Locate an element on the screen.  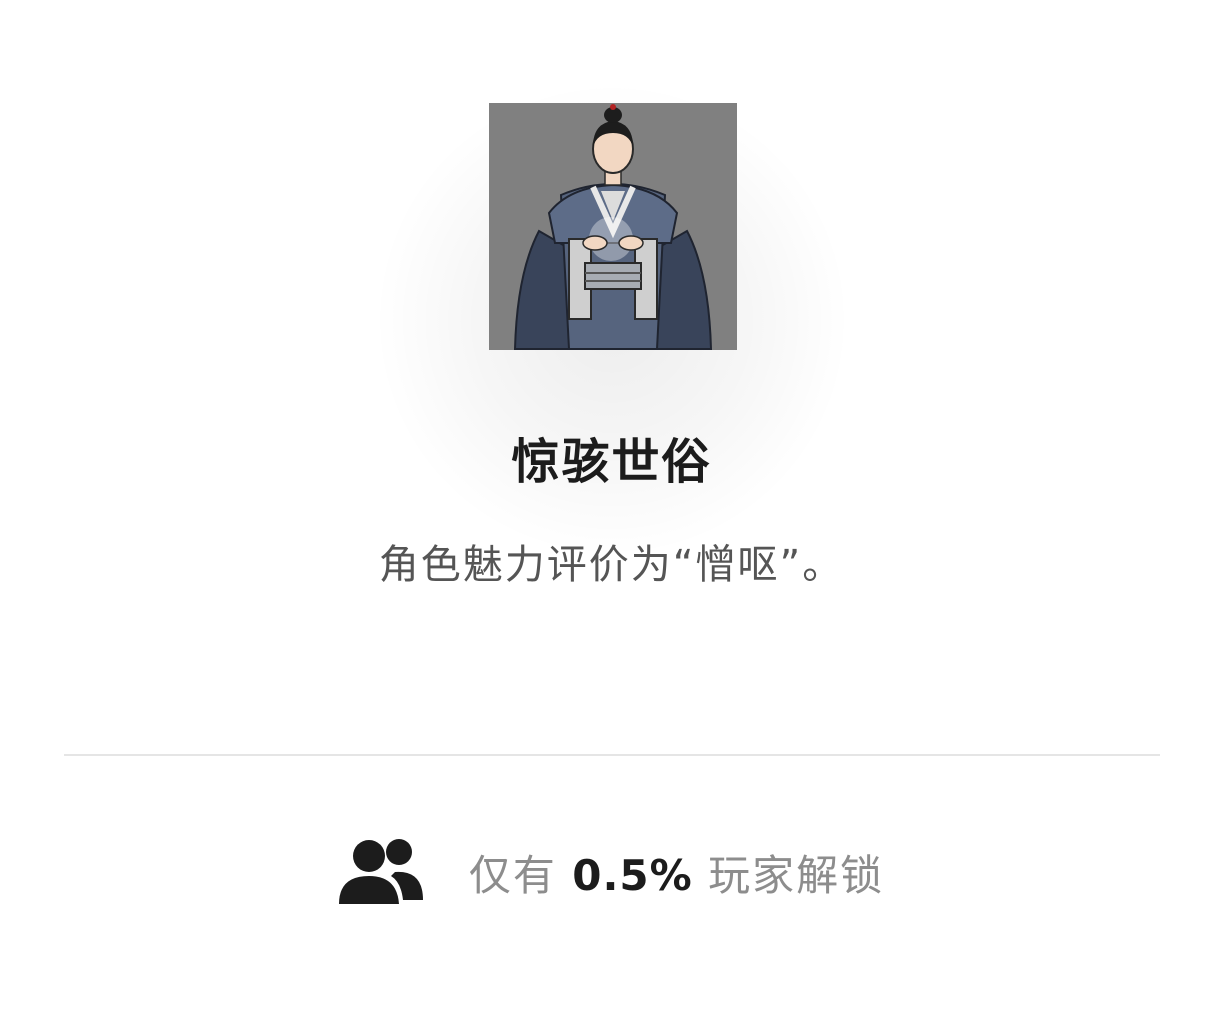
users-icon is located at coordinates (380, 871).